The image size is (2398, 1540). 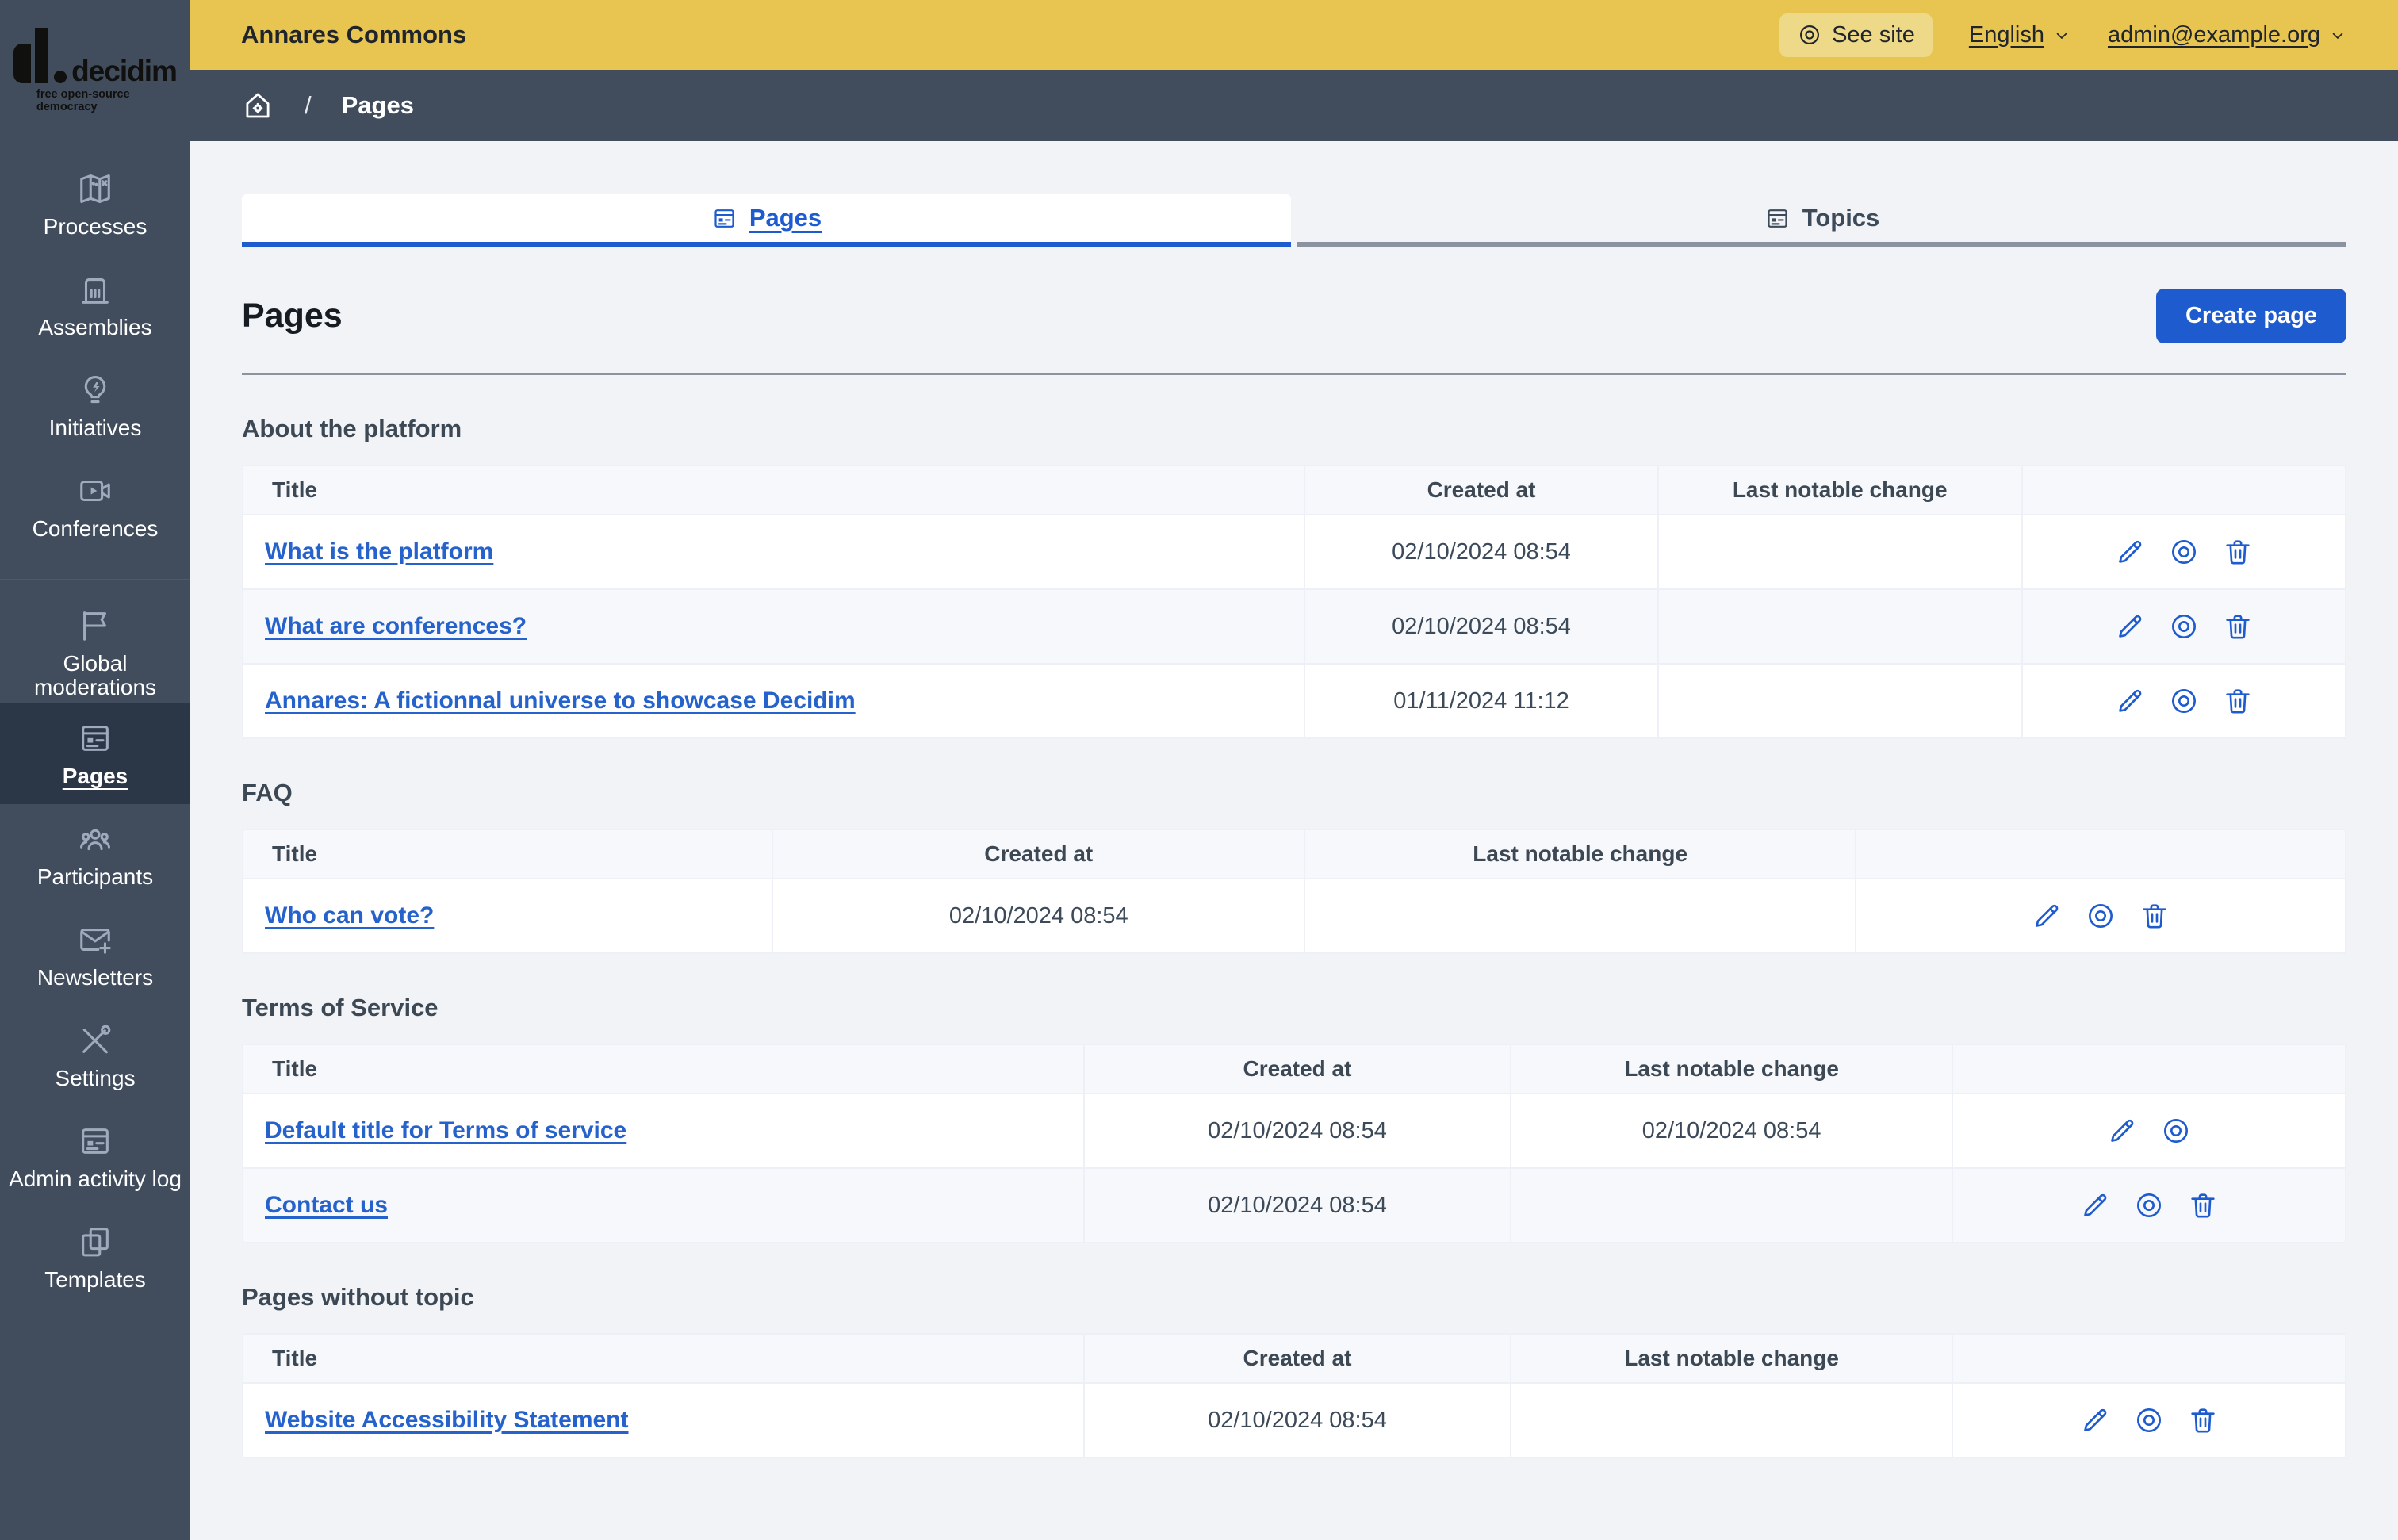 What do you see at coordinates (95, 226) in the screenshot?
I see `sidebar-item-label: Processes` at bounding box center [95, 226].